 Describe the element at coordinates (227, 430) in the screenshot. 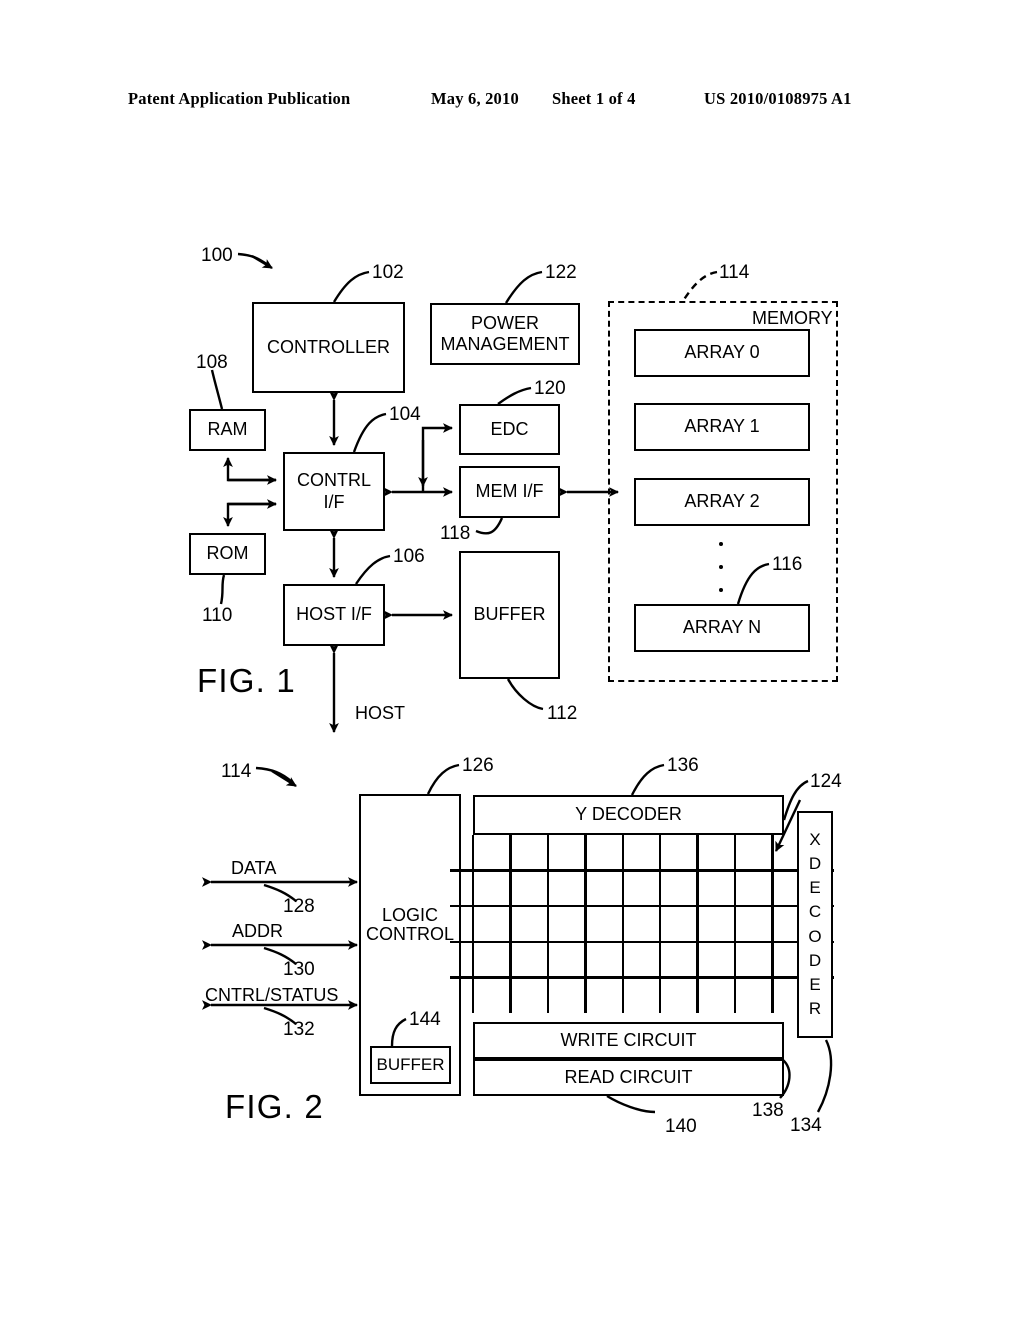

I see `block-ram: RAM` at that location.